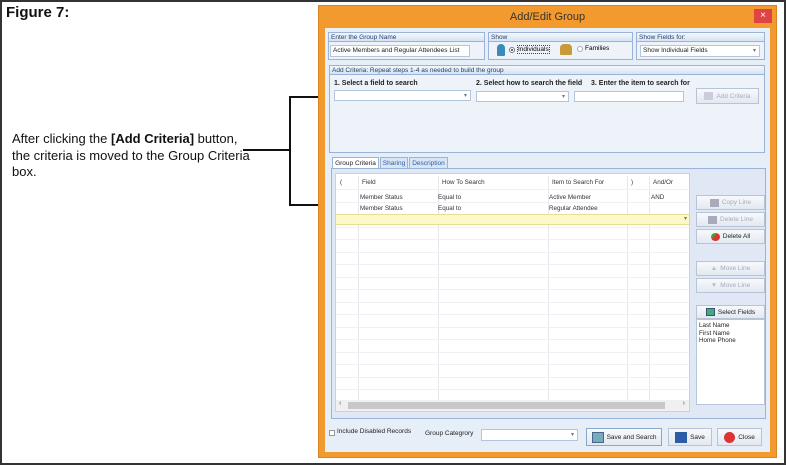 The height and width of the screenshot is (465, 786). What do you see at coordinates (369, 182) in the screenshot?
I see `col-field: Field` at bounding box center [369, 182].